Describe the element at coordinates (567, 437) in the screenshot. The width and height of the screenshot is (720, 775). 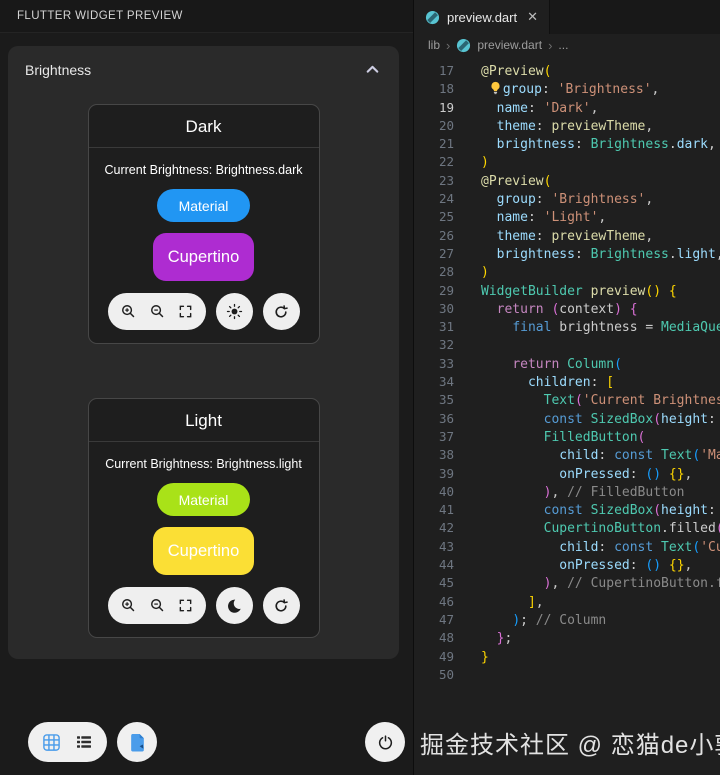
I see `code-line: 37 FilledButton(` at that location.